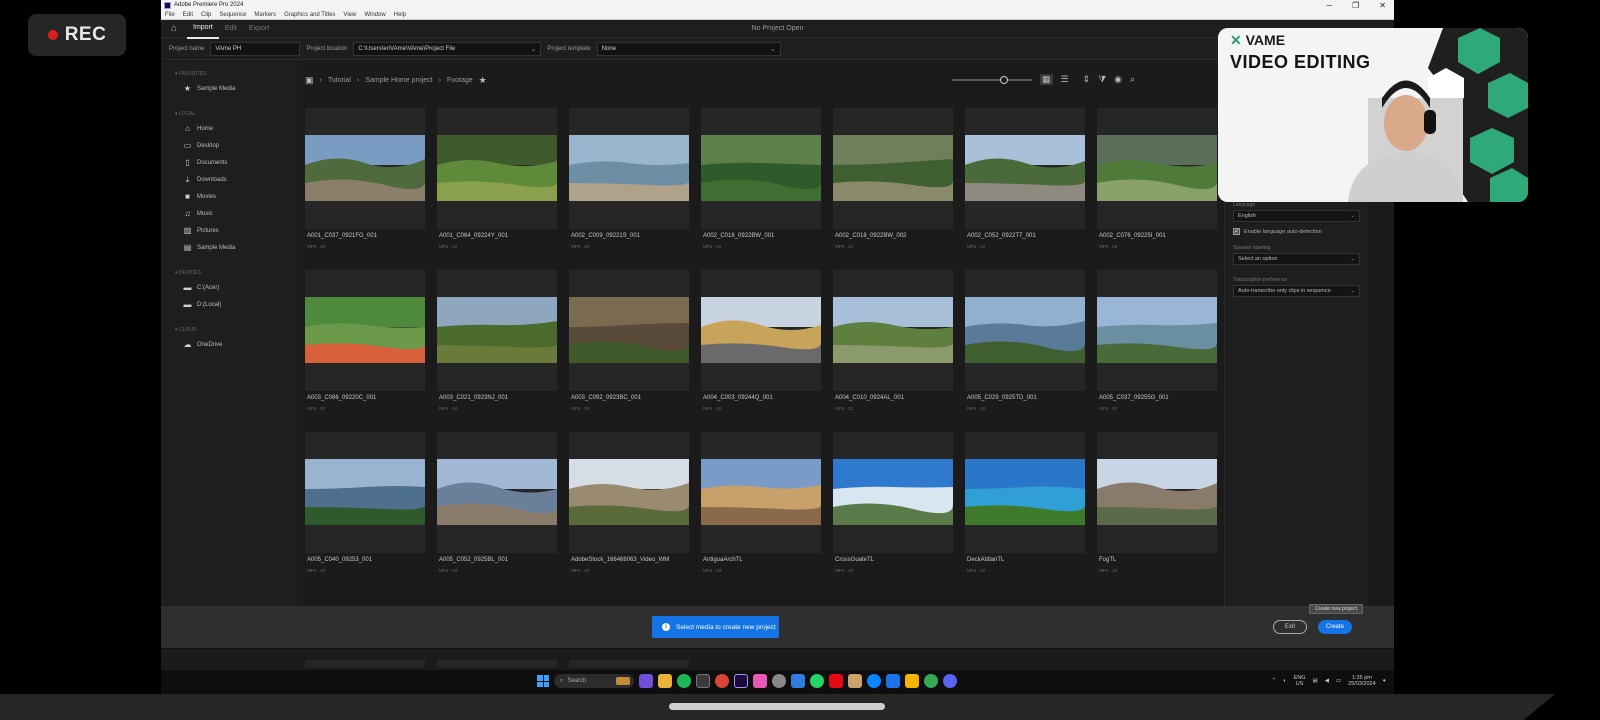  Describe the element at coordinates (229, 113) in the screenshot. I see `sidebar-heading: ▾ LOCAL` at that location.